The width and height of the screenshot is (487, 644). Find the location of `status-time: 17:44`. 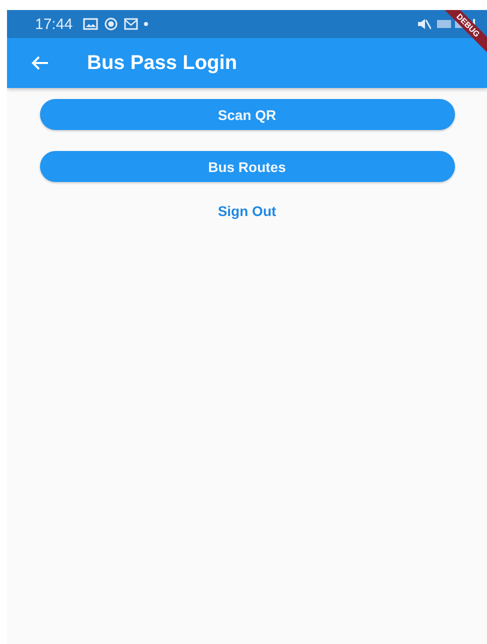

status-time: 17:44 is located at coordinates (54, 24).